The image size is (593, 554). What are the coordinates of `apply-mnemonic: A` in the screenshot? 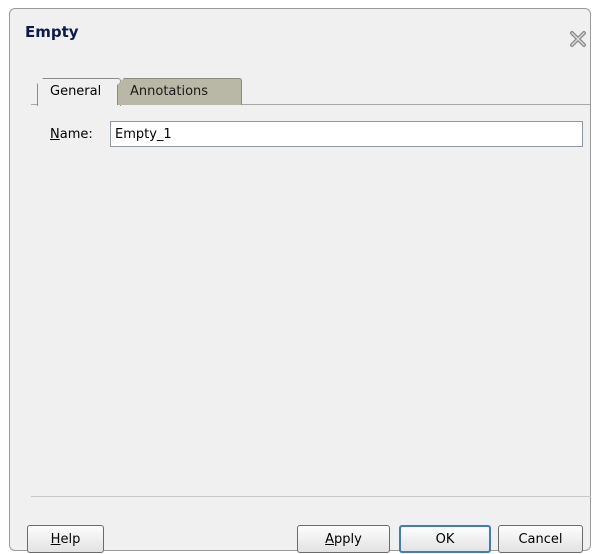 It's located at (330, 539).